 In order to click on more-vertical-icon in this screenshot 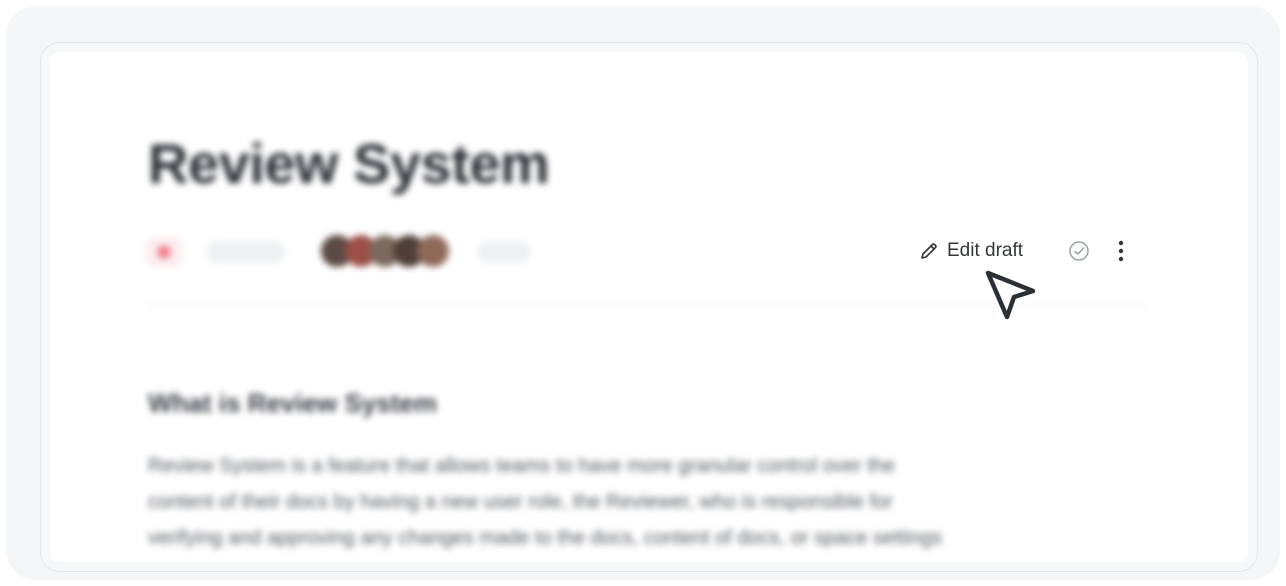, I will do `click(1121, 251)`.